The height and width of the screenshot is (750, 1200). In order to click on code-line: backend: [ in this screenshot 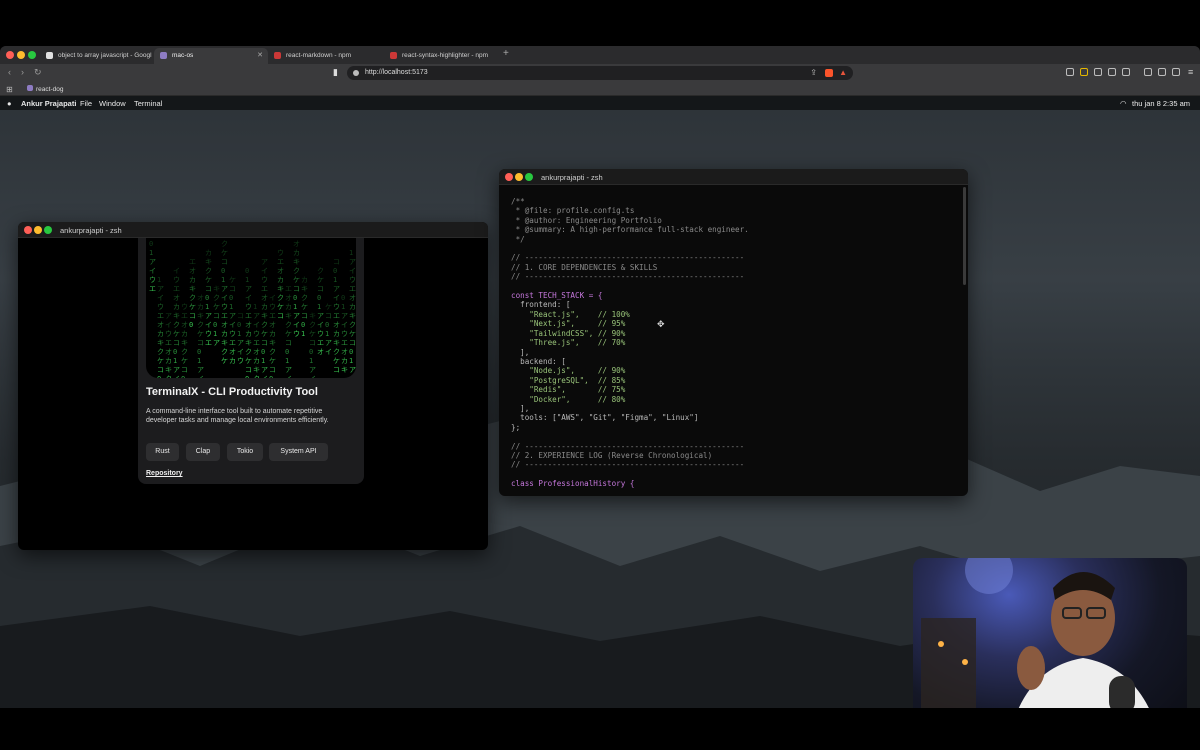, I will do `click(538, 361)`.